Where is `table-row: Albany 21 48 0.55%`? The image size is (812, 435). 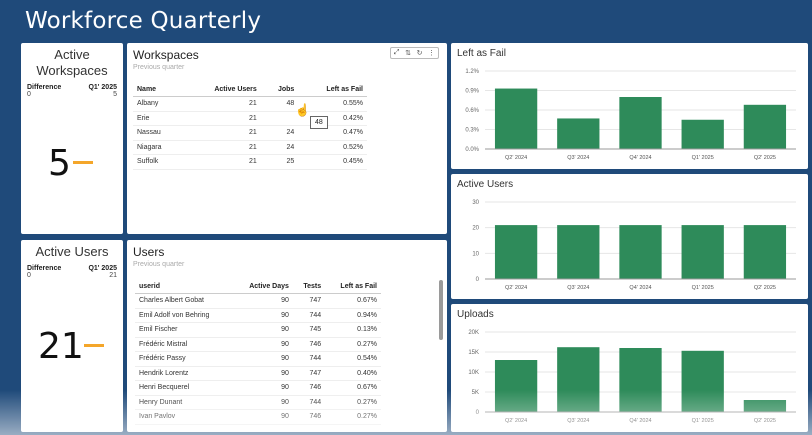 table-row: Albany 21 48 0.55% is located at coordinates (250, 104).